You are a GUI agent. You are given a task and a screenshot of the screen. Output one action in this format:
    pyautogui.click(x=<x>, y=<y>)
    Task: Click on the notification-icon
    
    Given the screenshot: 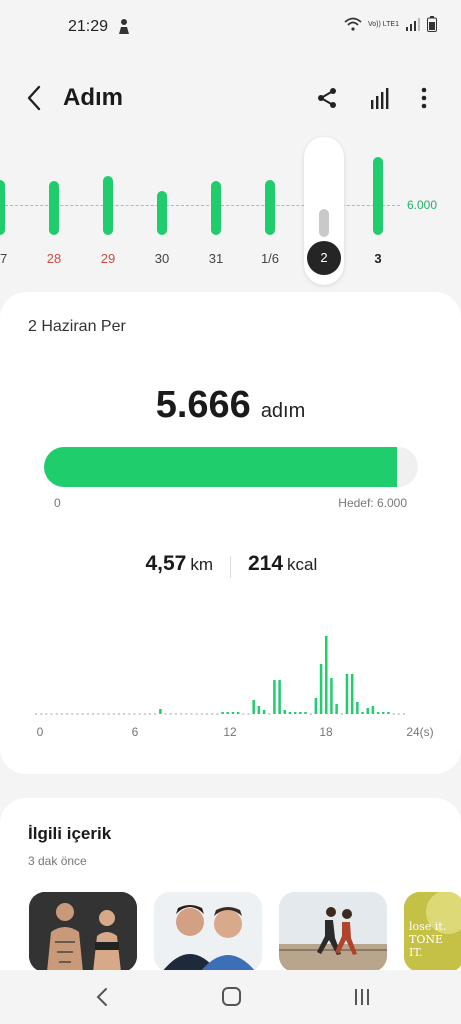 What is the action you would take?
    pyautogui.click(x=124, y=29)
    